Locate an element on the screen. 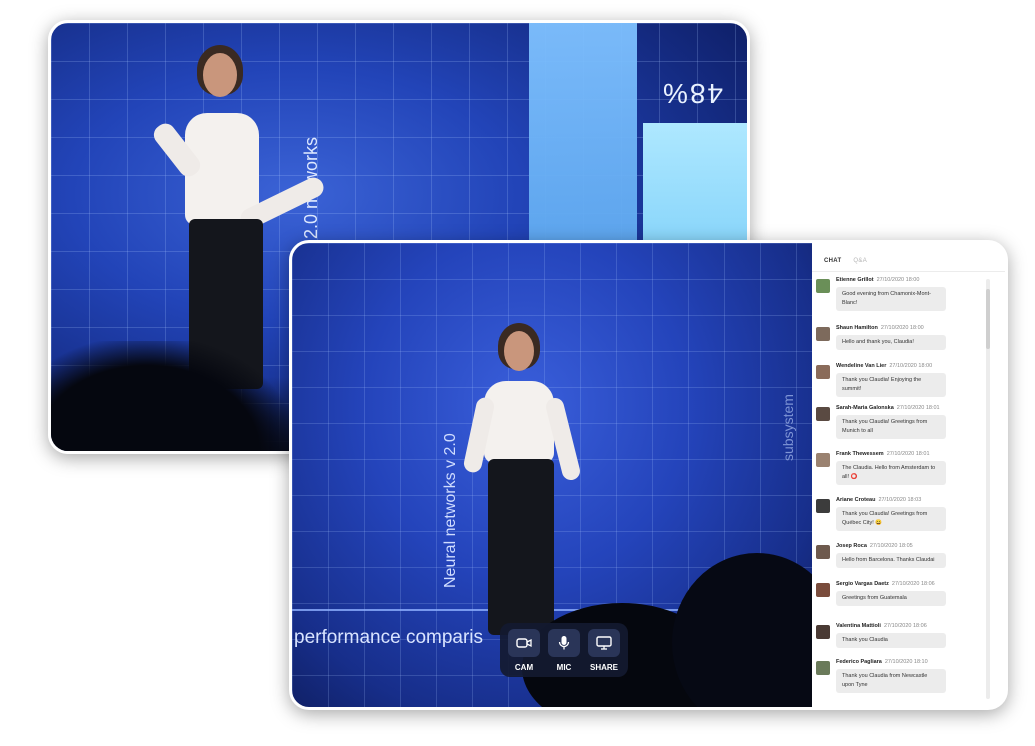 The image size is (1035, 746). cam-button: CAM is located at coordinates (524, 650).